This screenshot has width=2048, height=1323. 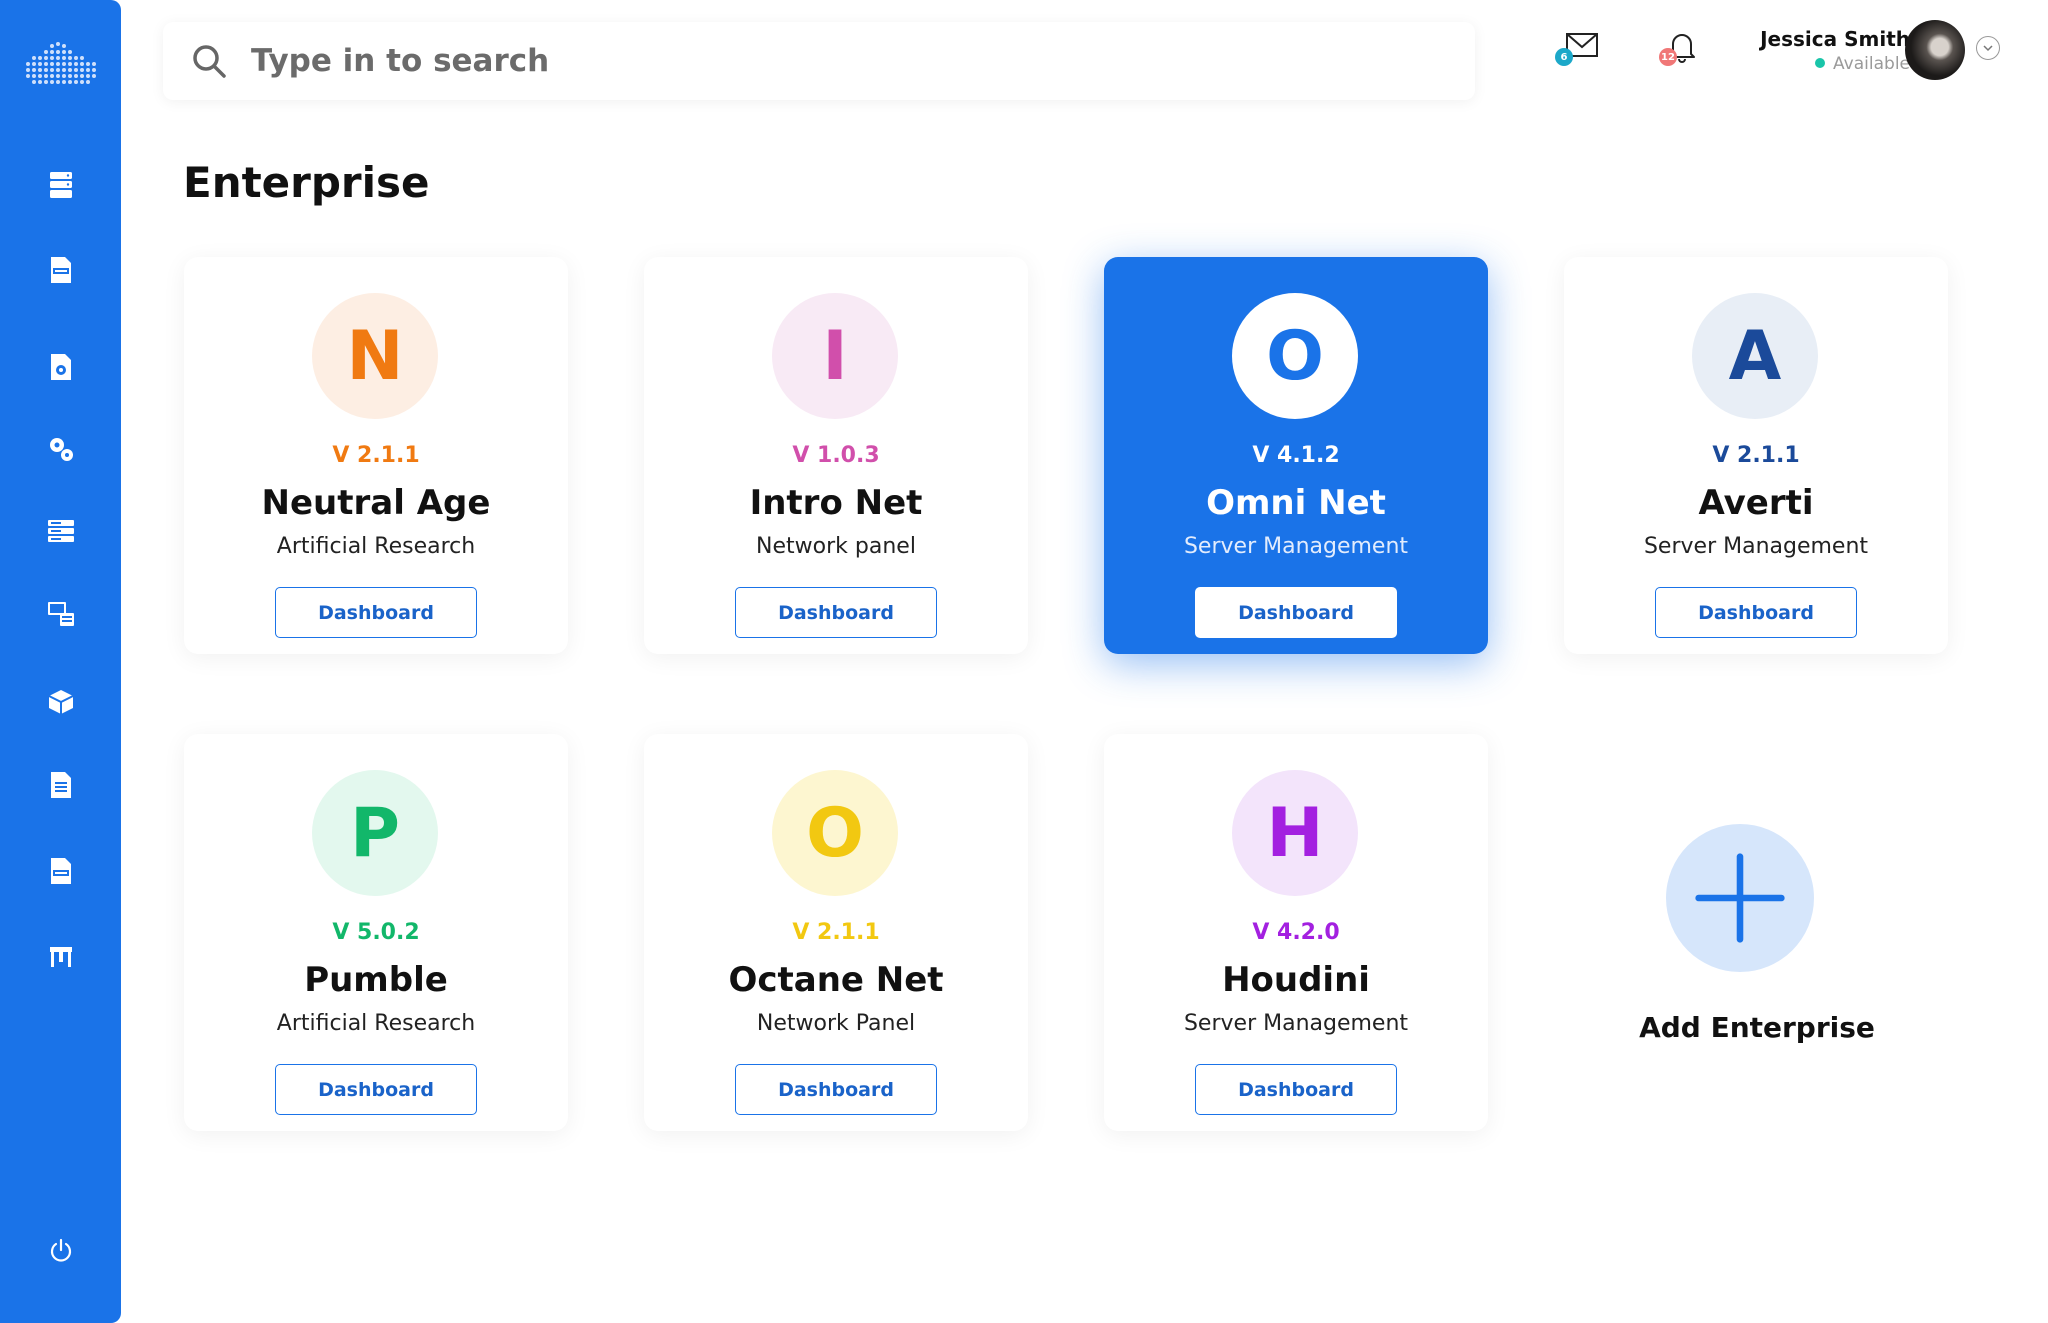 I want to click on add-enterprise-button, so click(x=1740, y=898).